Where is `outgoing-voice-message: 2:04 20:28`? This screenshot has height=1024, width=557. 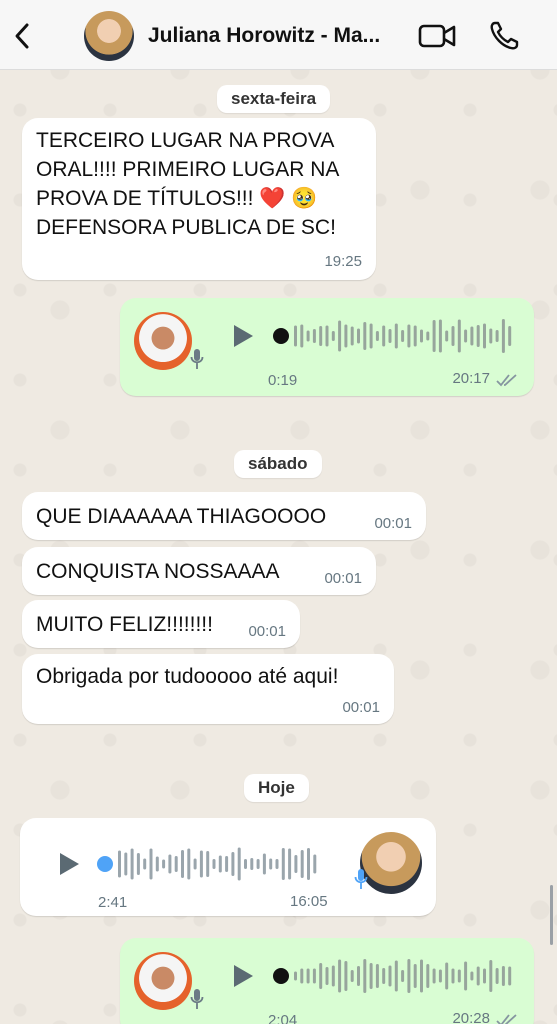 outgoing-voice-message: 2:04 20:28 is located at coordinates (327, 981).